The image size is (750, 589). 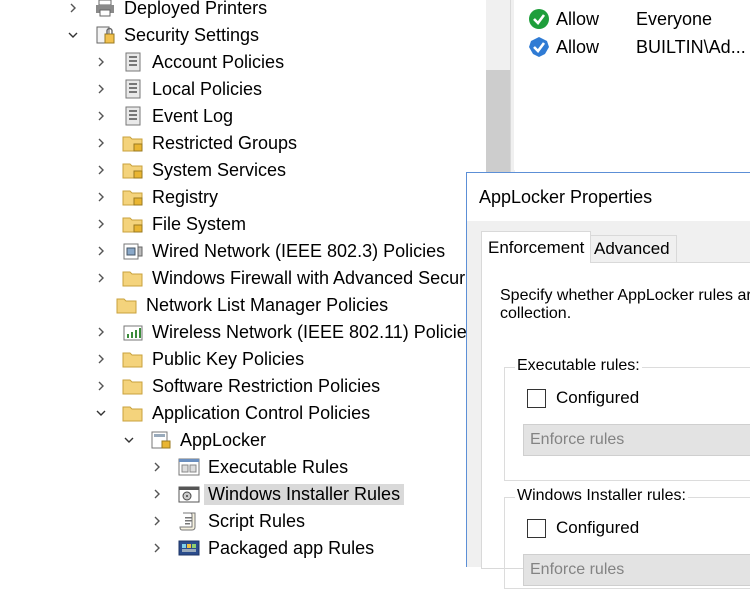 I want to click on wired-network-icon, so click(x=133, y=251).